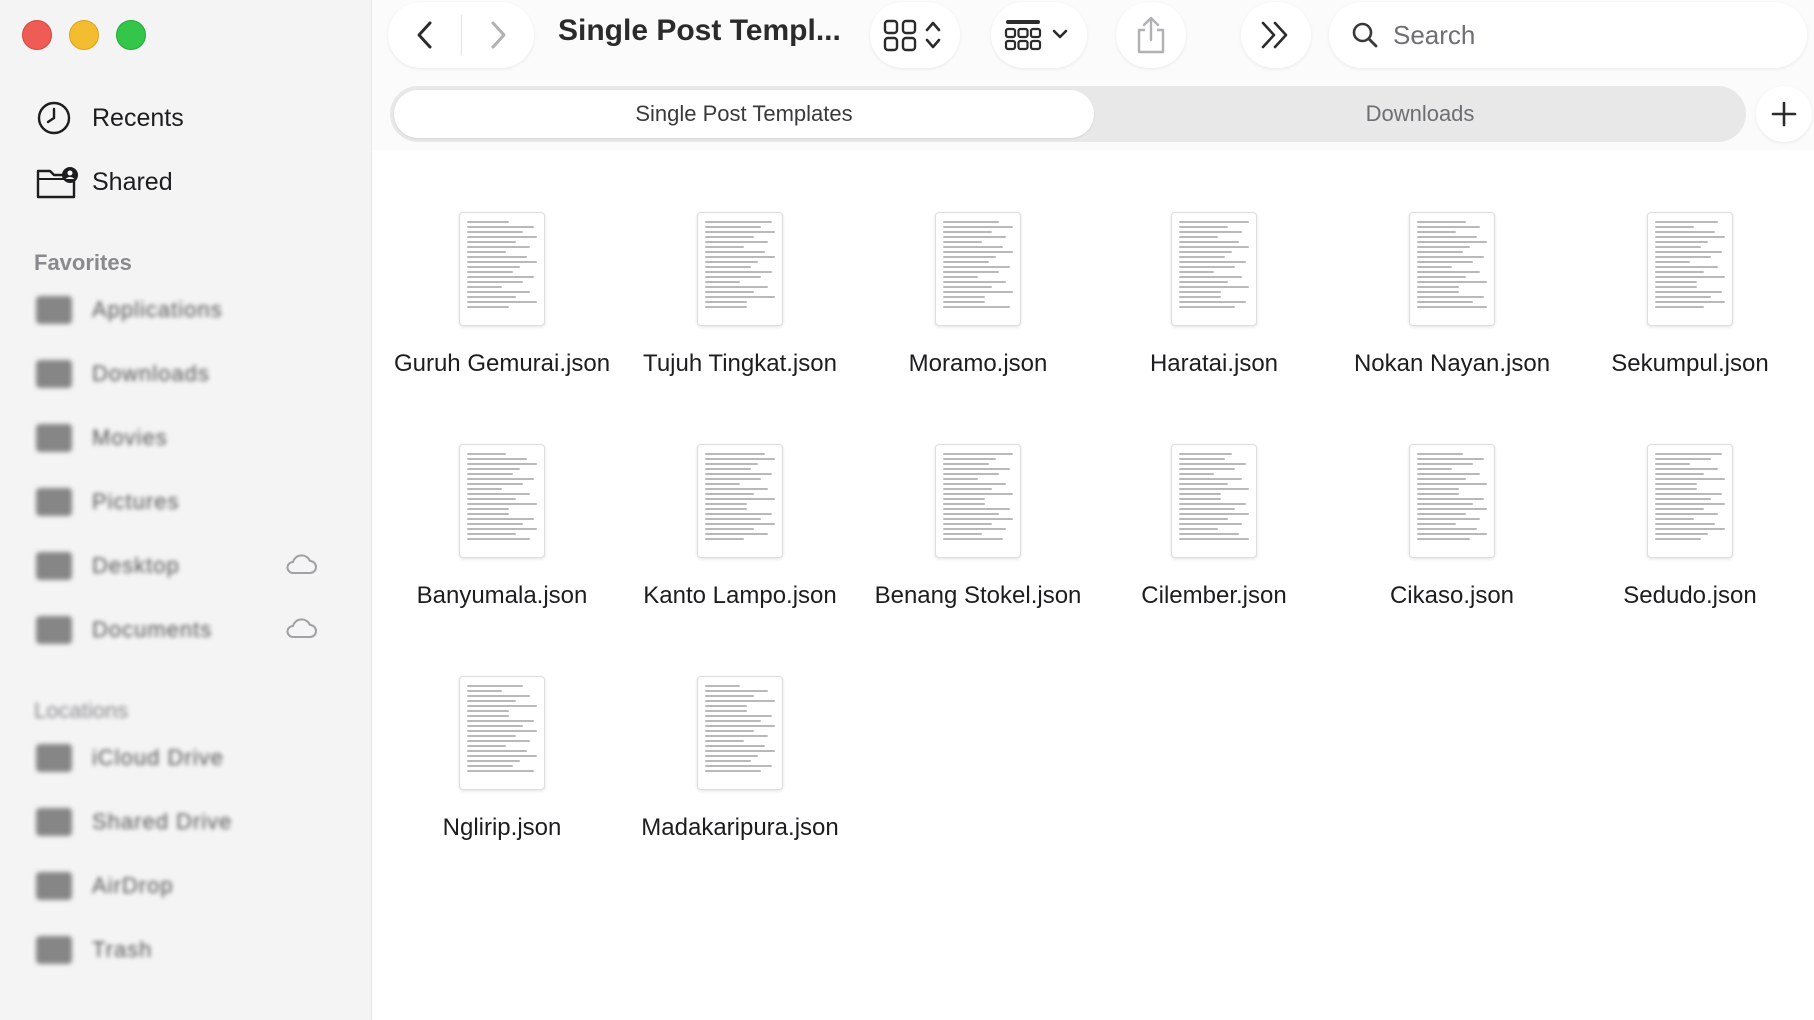 This screenshot has height=1020, width=1814. I want to click on file-item: Haratai.json, so click(1214, 296).